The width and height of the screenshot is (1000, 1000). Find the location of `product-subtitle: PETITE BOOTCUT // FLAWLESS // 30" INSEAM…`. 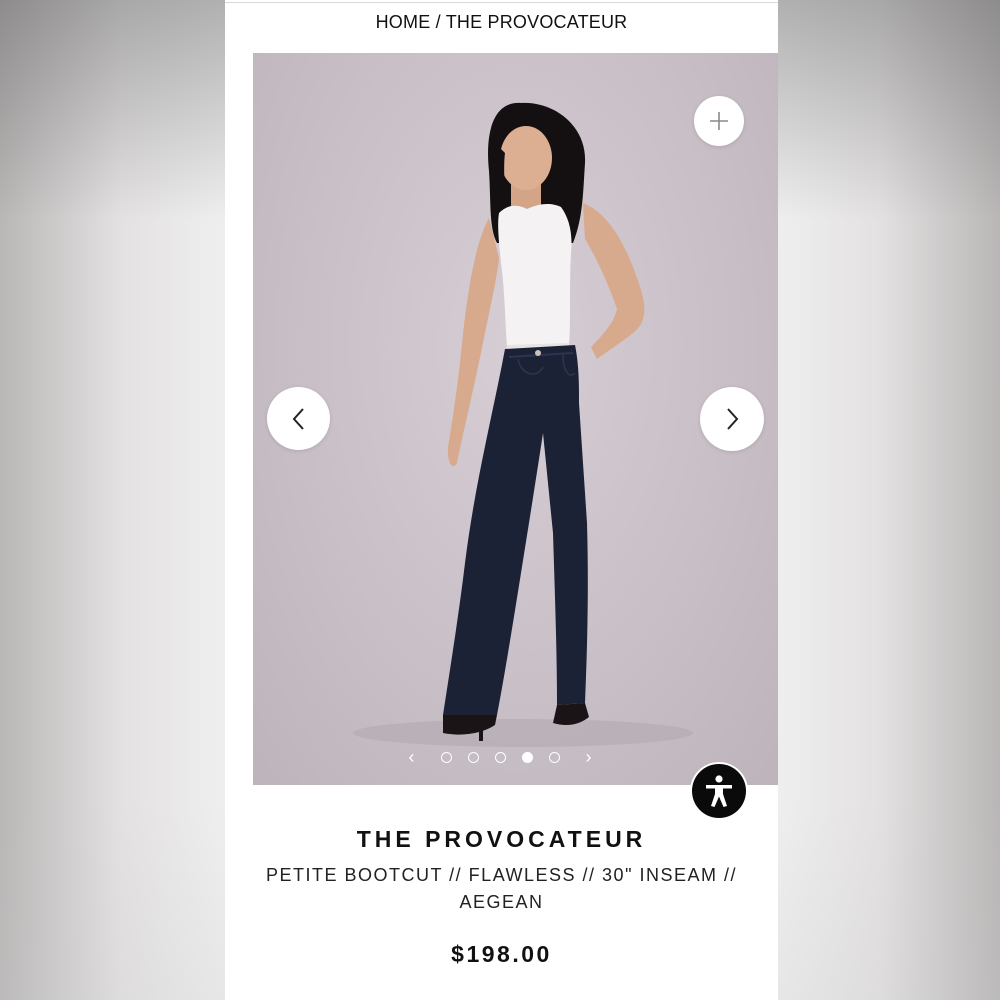

product-subtitle: PETITE BOOTCUT // FLAWLESS // 30" INSEAM… is located at coordinates (501, 888).